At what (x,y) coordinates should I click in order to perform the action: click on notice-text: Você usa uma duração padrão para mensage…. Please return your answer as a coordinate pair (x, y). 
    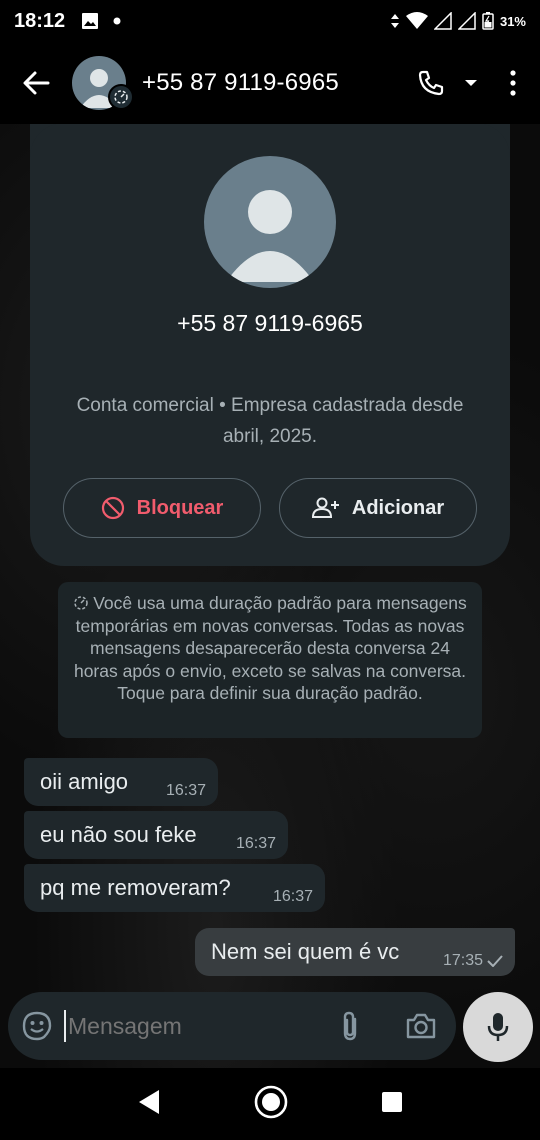
    Looking at the image, I should click on (270, 648).